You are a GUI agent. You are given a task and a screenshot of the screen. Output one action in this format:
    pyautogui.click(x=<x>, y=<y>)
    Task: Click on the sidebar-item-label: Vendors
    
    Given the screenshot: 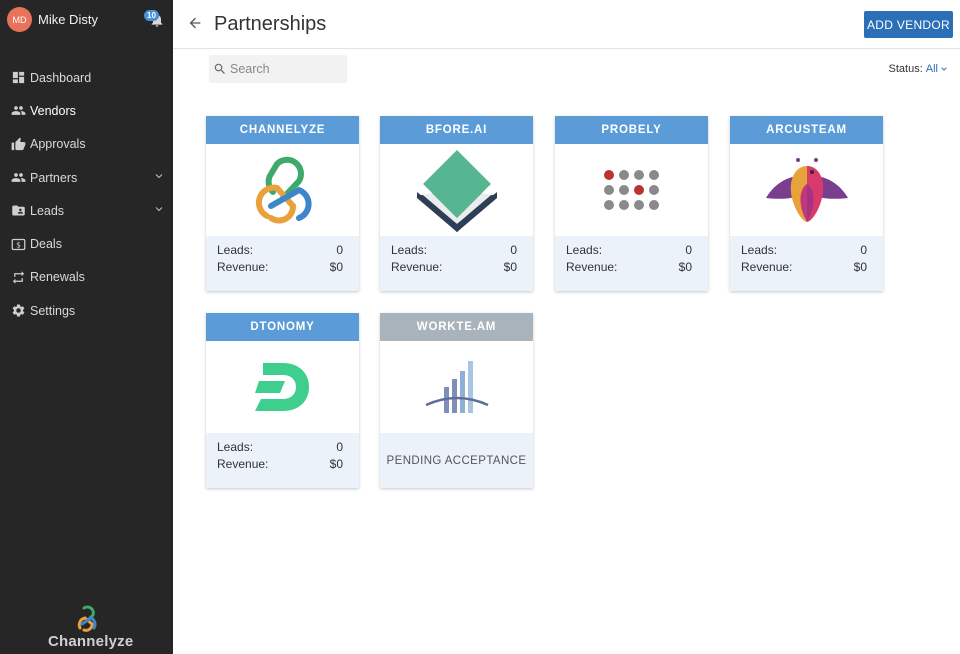 What is the action you would take?
    pyautogui.click(x=53, y=110)
    